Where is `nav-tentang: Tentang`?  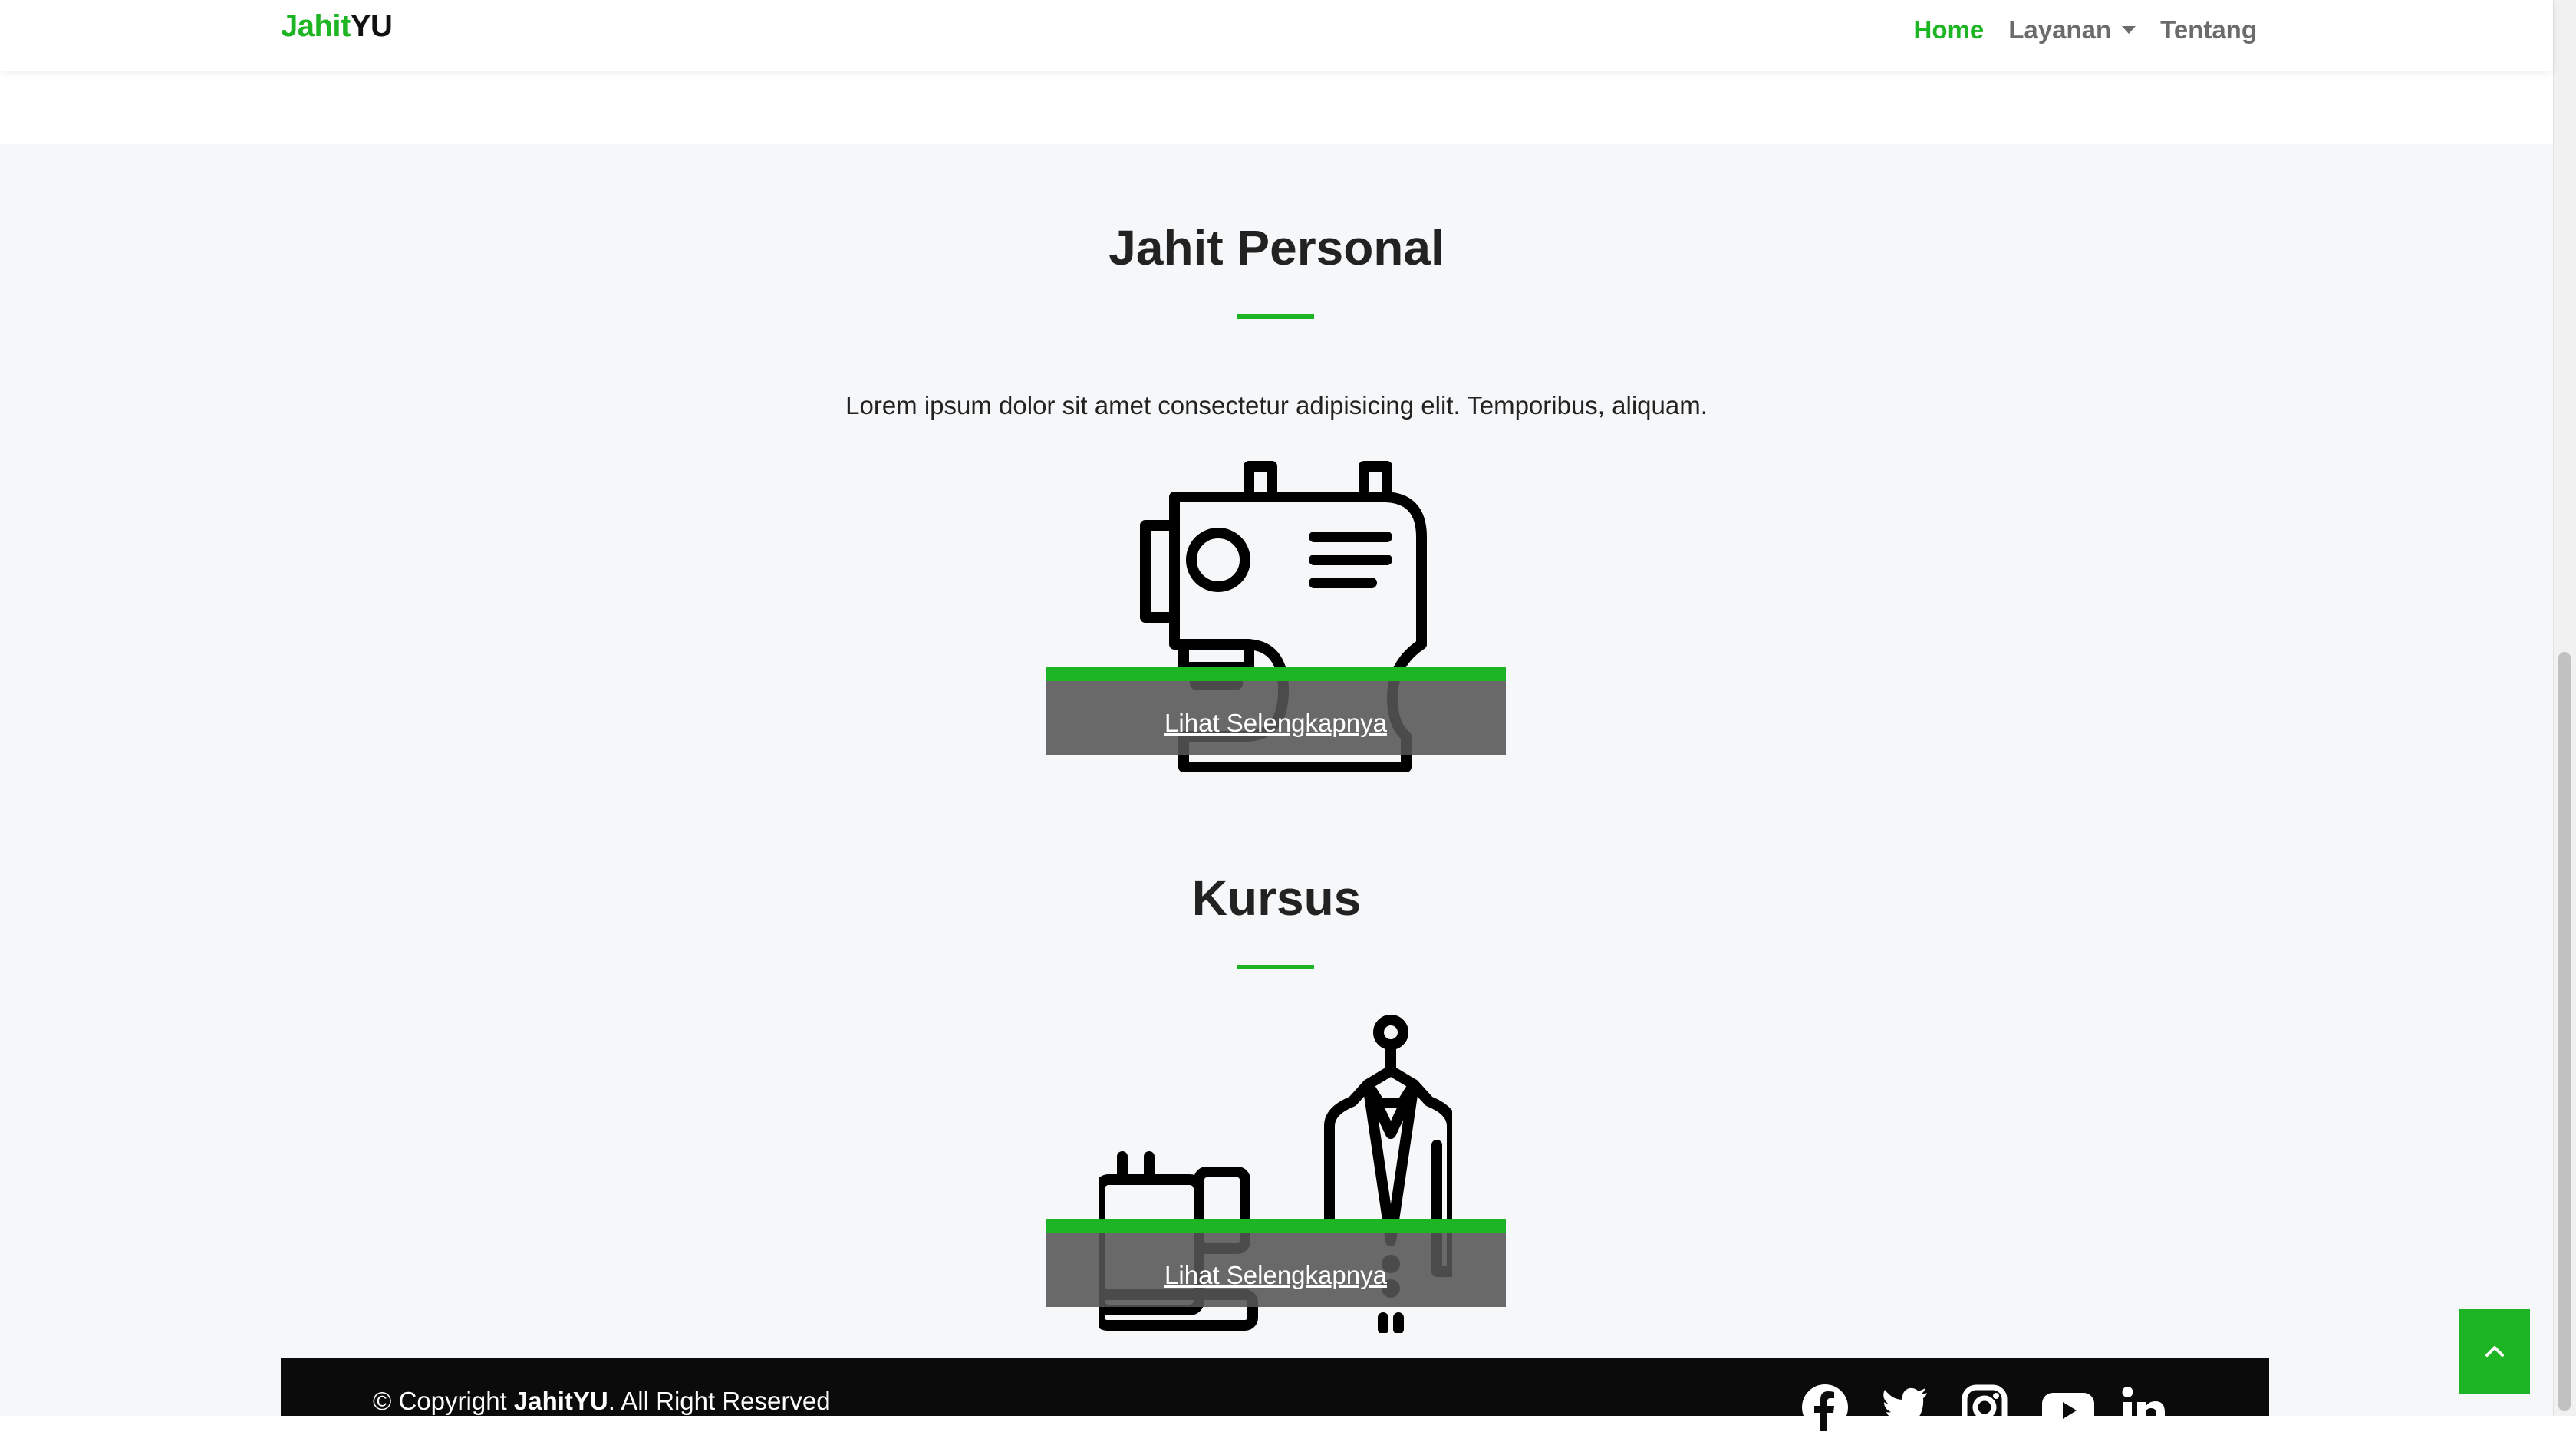 nav-tentang: Tentang is located at coordinates (2208, 30).